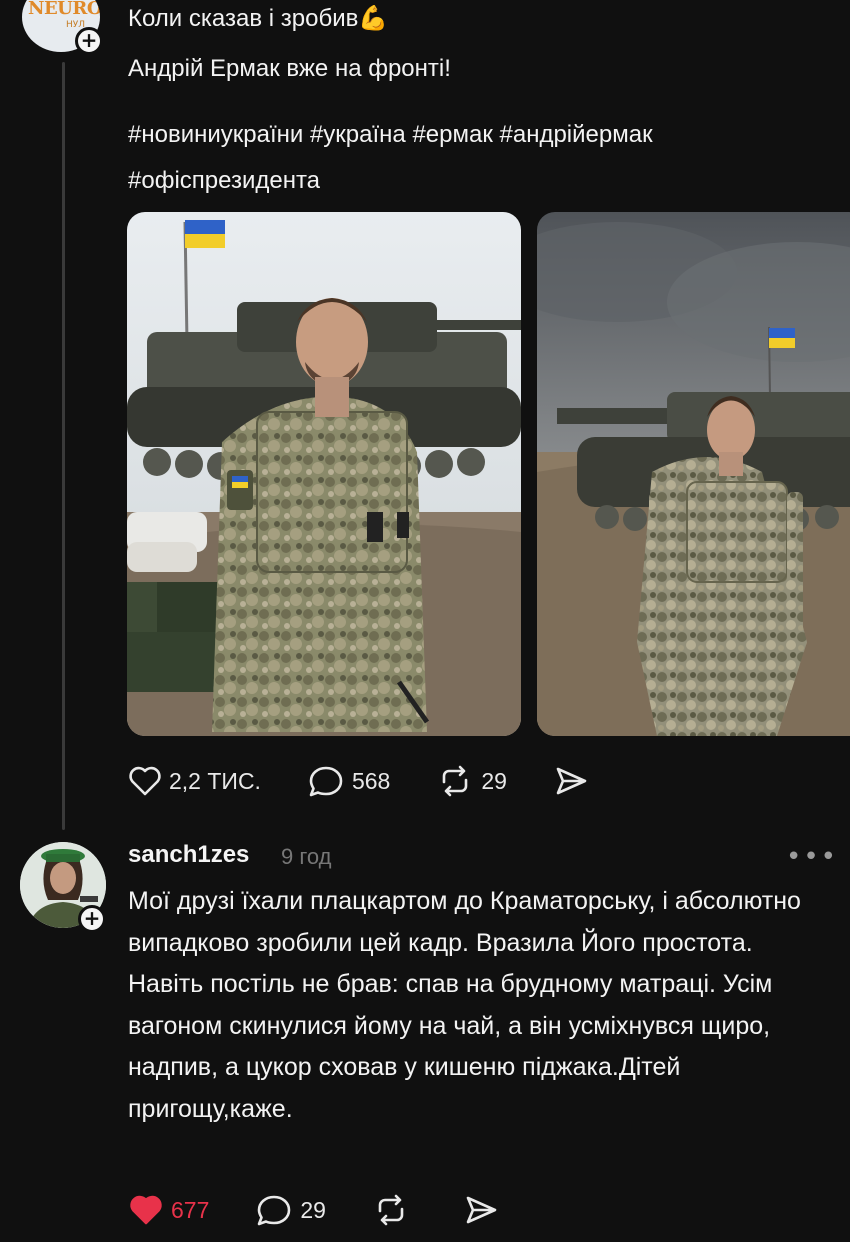  I want to click on reply-share-button, so click(484, 1210).